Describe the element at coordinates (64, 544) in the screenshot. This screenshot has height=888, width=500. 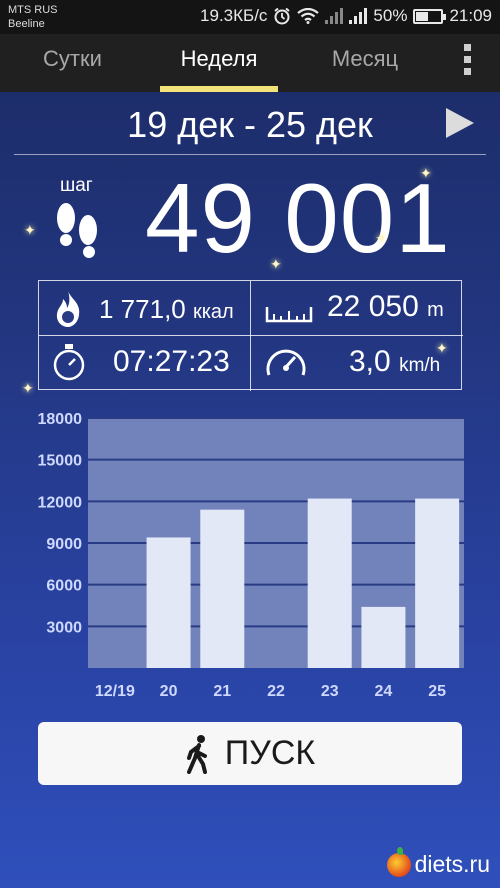
I see `y-tick-label: 9000` at that location.